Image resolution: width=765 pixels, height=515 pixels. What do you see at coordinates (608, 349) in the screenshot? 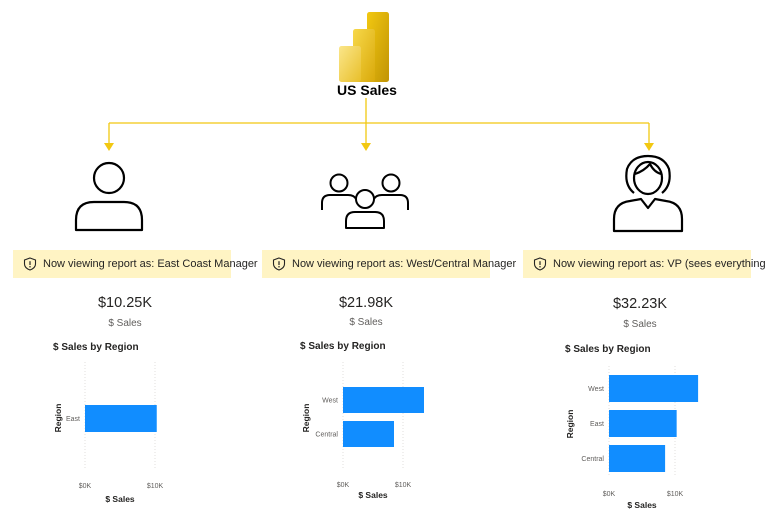
I see `chart-title-vp: $ Sales by Region` at bounding box center [608, 349].